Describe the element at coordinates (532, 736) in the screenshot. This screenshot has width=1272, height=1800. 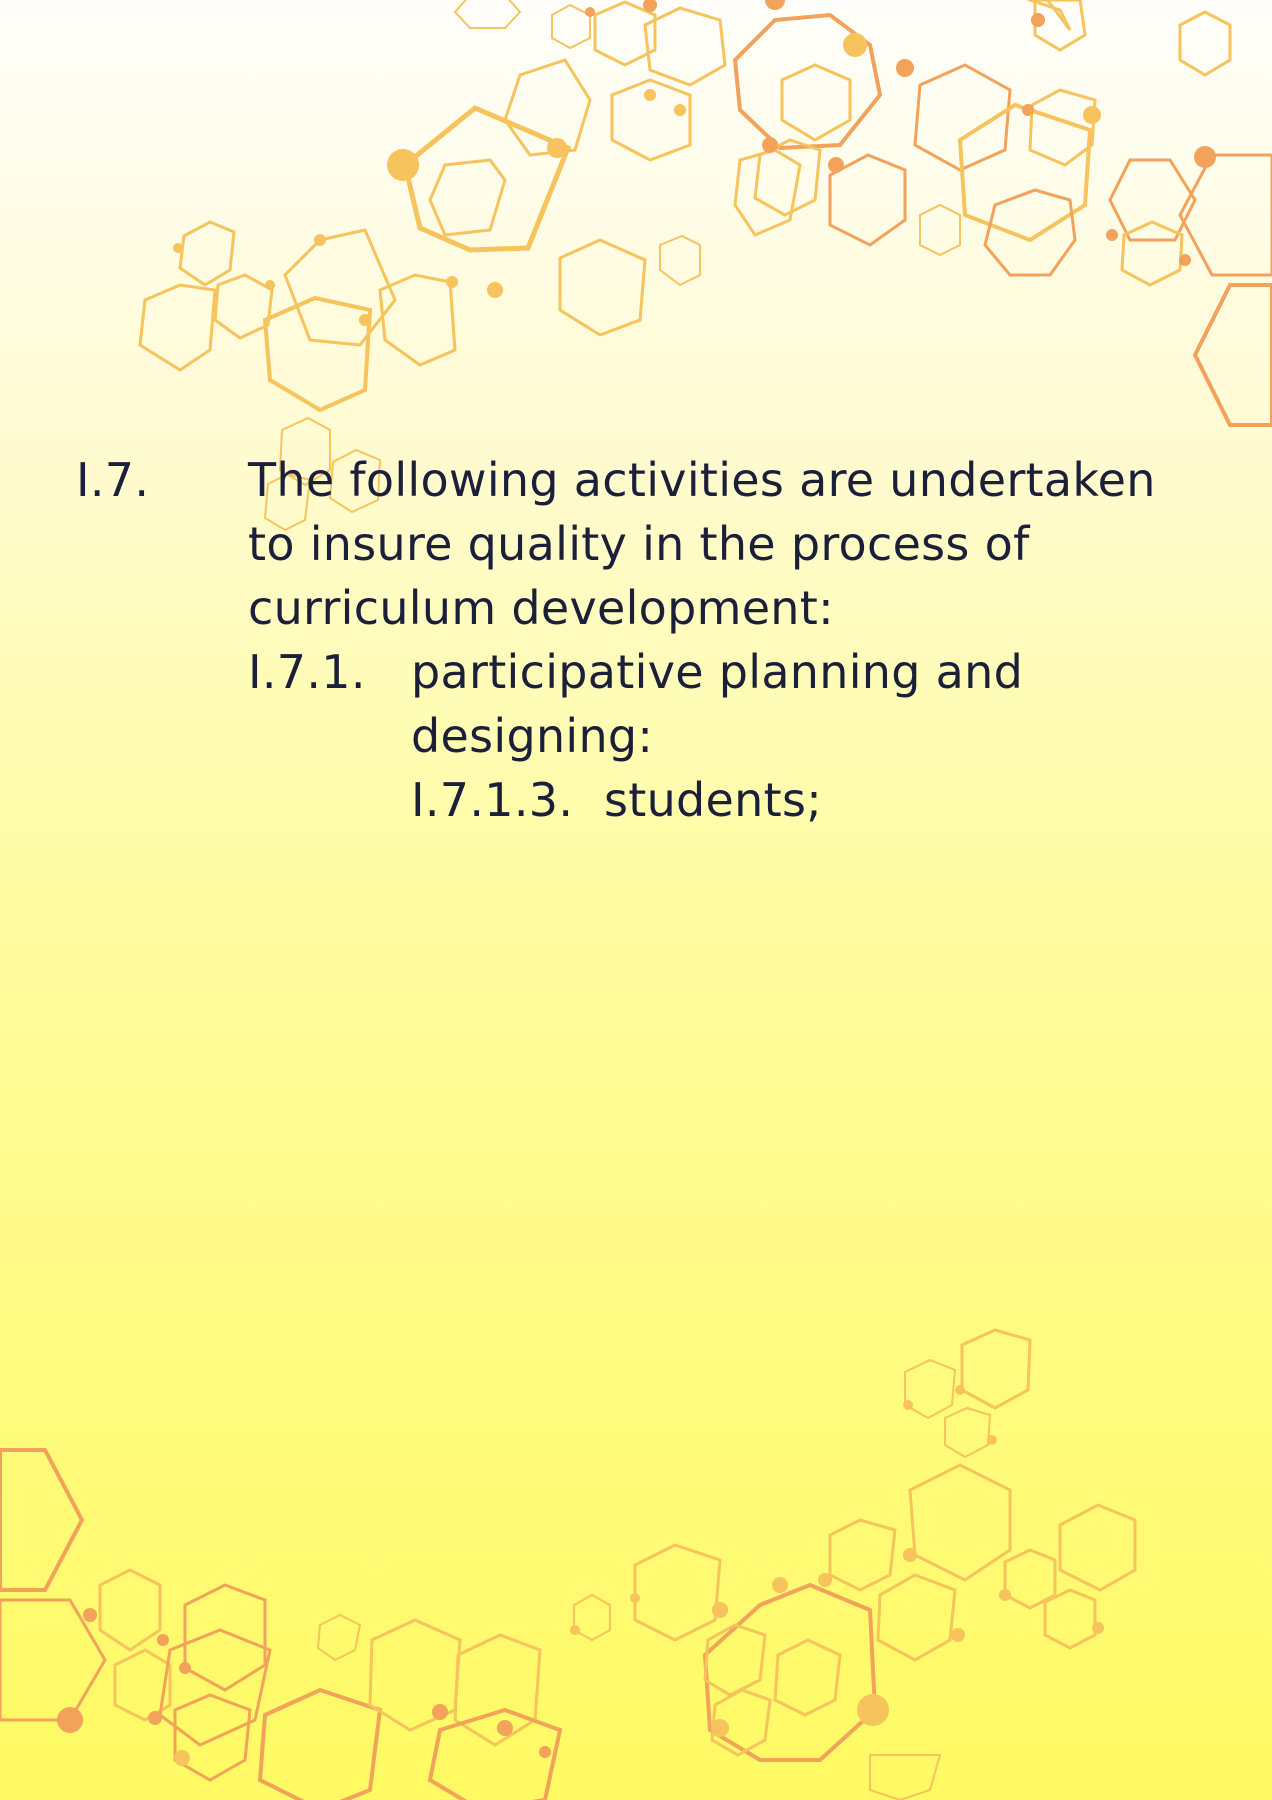
I see `subsection-text-line-2: designing:` at that location.